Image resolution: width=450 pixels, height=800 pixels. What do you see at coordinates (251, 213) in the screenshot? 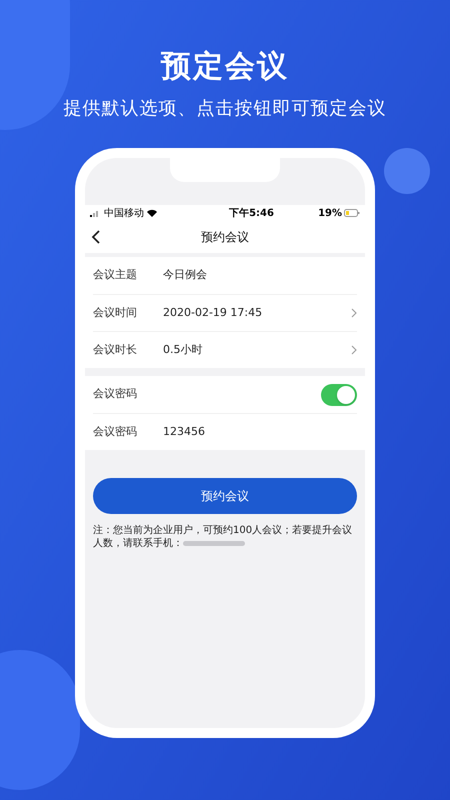
I see `status-time: 下午5:46` at bounding box center [251, 213].